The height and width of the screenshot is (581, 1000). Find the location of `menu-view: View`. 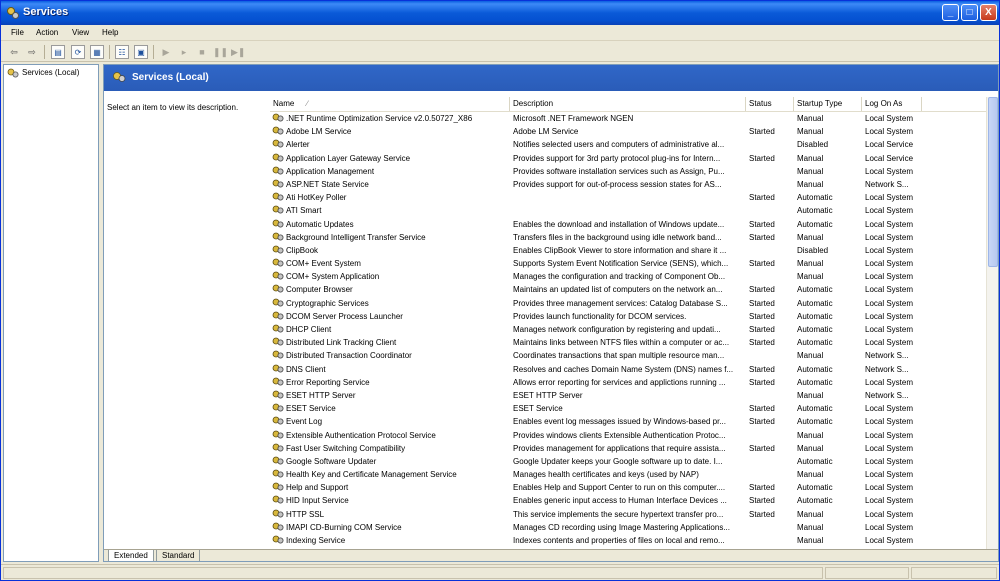

menu-view: View is located at coordinates (80, 32).